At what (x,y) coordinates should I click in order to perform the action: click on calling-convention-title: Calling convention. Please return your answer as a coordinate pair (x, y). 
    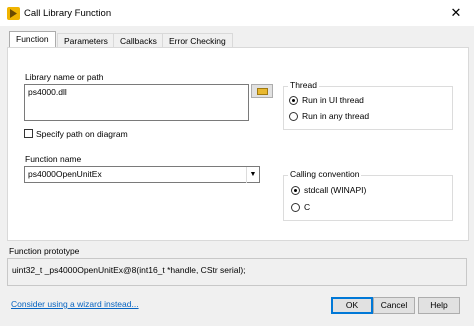
    Looking at the image, I should click on (325, 174).